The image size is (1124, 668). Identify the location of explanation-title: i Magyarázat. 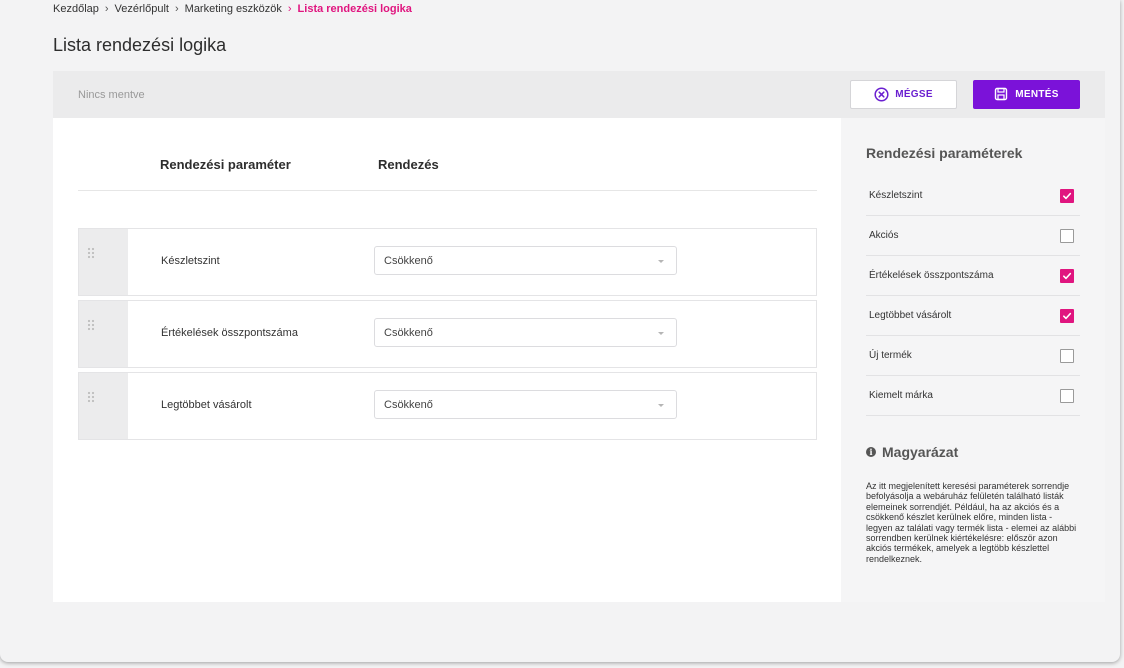
(912, 452).